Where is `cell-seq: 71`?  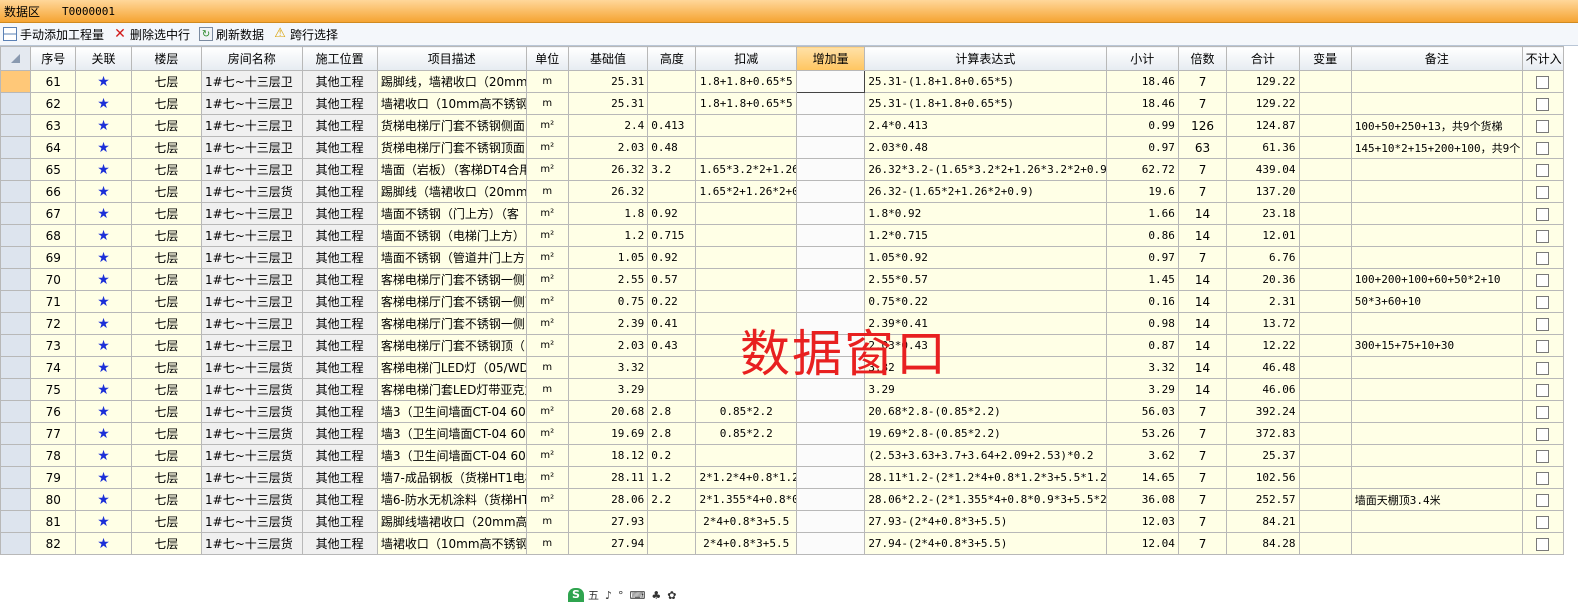
cell-seq: 71 is located at coordinates (53, 301).